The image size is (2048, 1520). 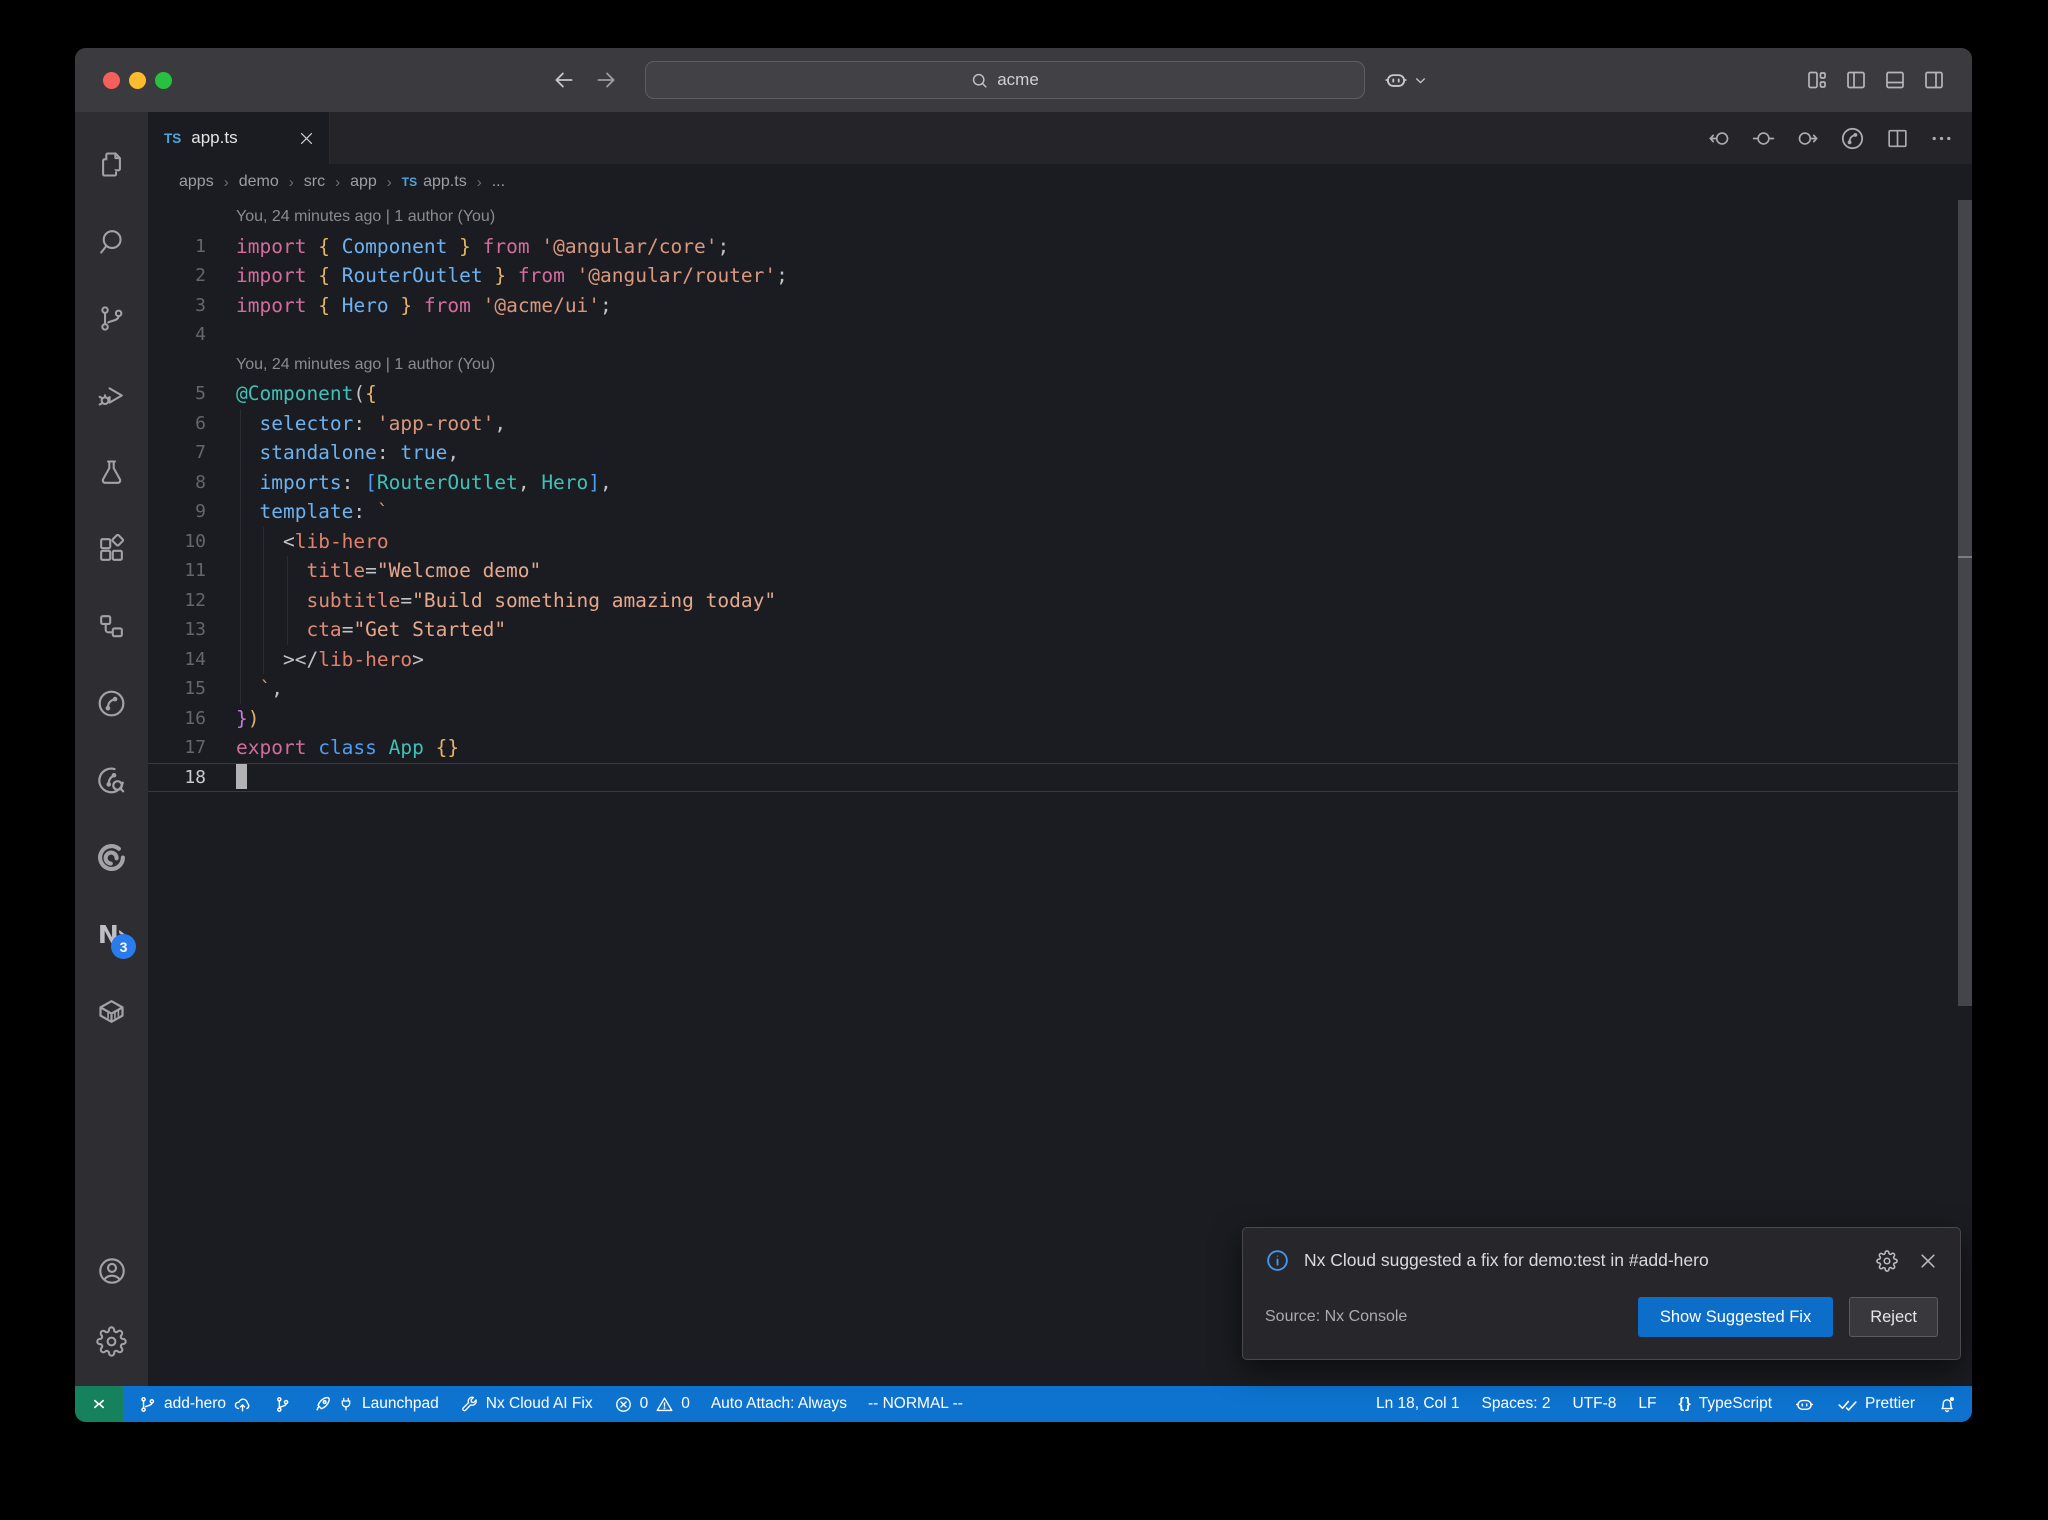 I want to click on problems-item: 0 0, so click(x=652, y=1404).